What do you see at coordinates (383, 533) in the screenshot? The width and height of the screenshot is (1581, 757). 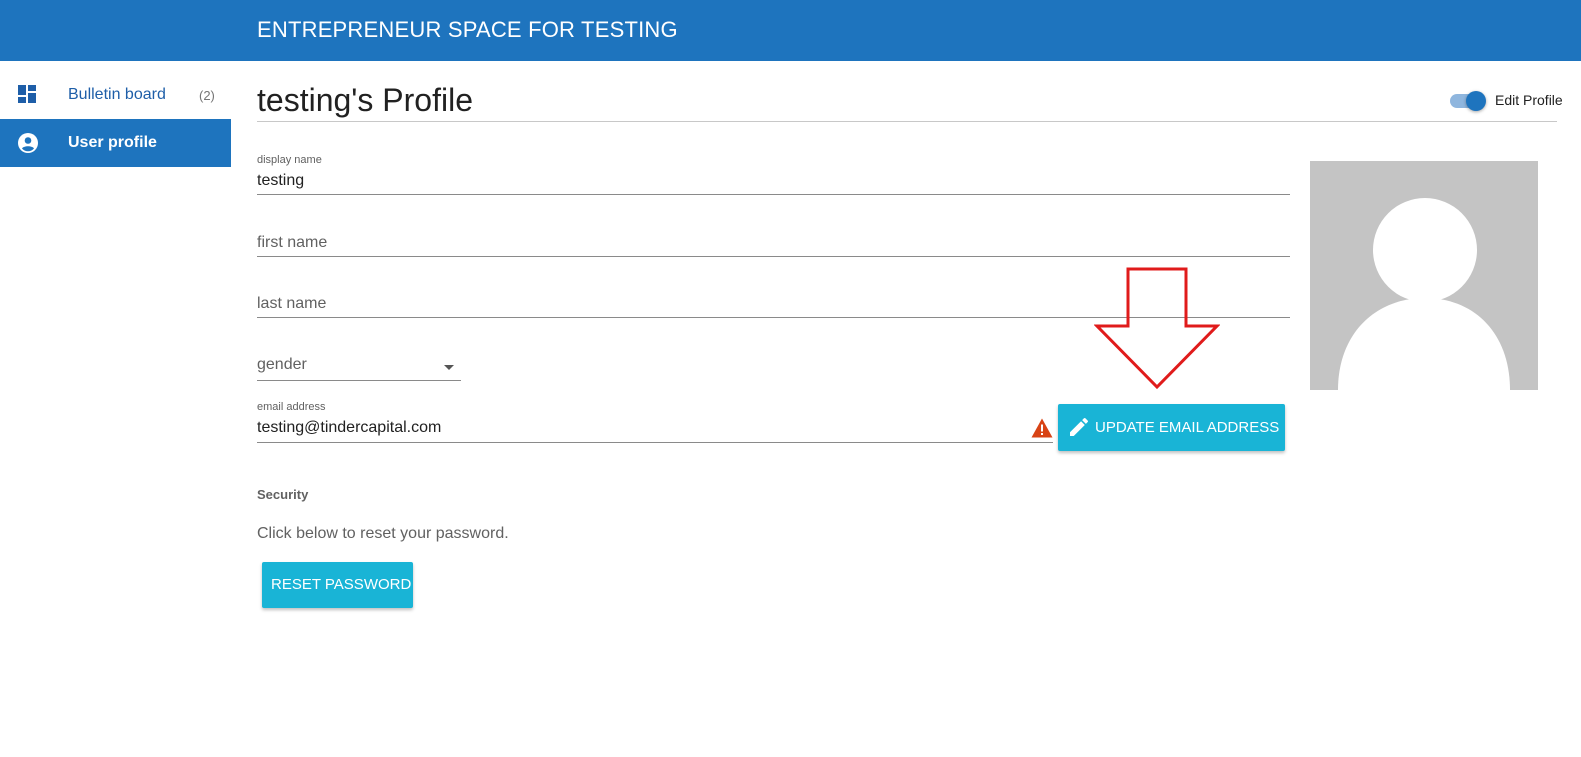 I see `reset-password-help-text: Click below to reset your password.` at bounding box center [383, 533].